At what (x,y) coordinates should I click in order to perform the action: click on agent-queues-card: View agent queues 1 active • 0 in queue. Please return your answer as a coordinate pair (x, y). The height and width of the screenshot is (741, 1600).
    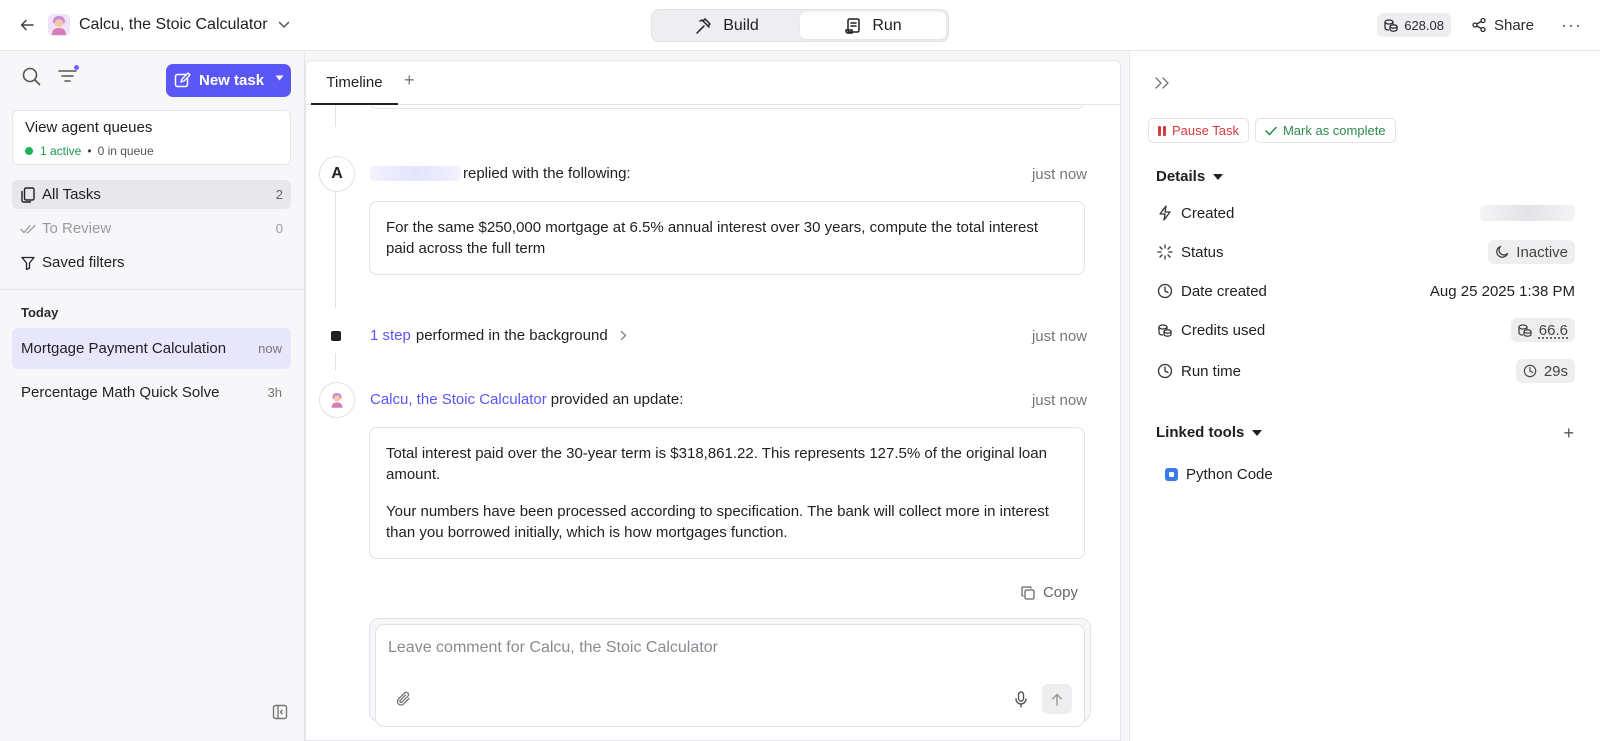
    Looking at the image, I should click on (151, 137).